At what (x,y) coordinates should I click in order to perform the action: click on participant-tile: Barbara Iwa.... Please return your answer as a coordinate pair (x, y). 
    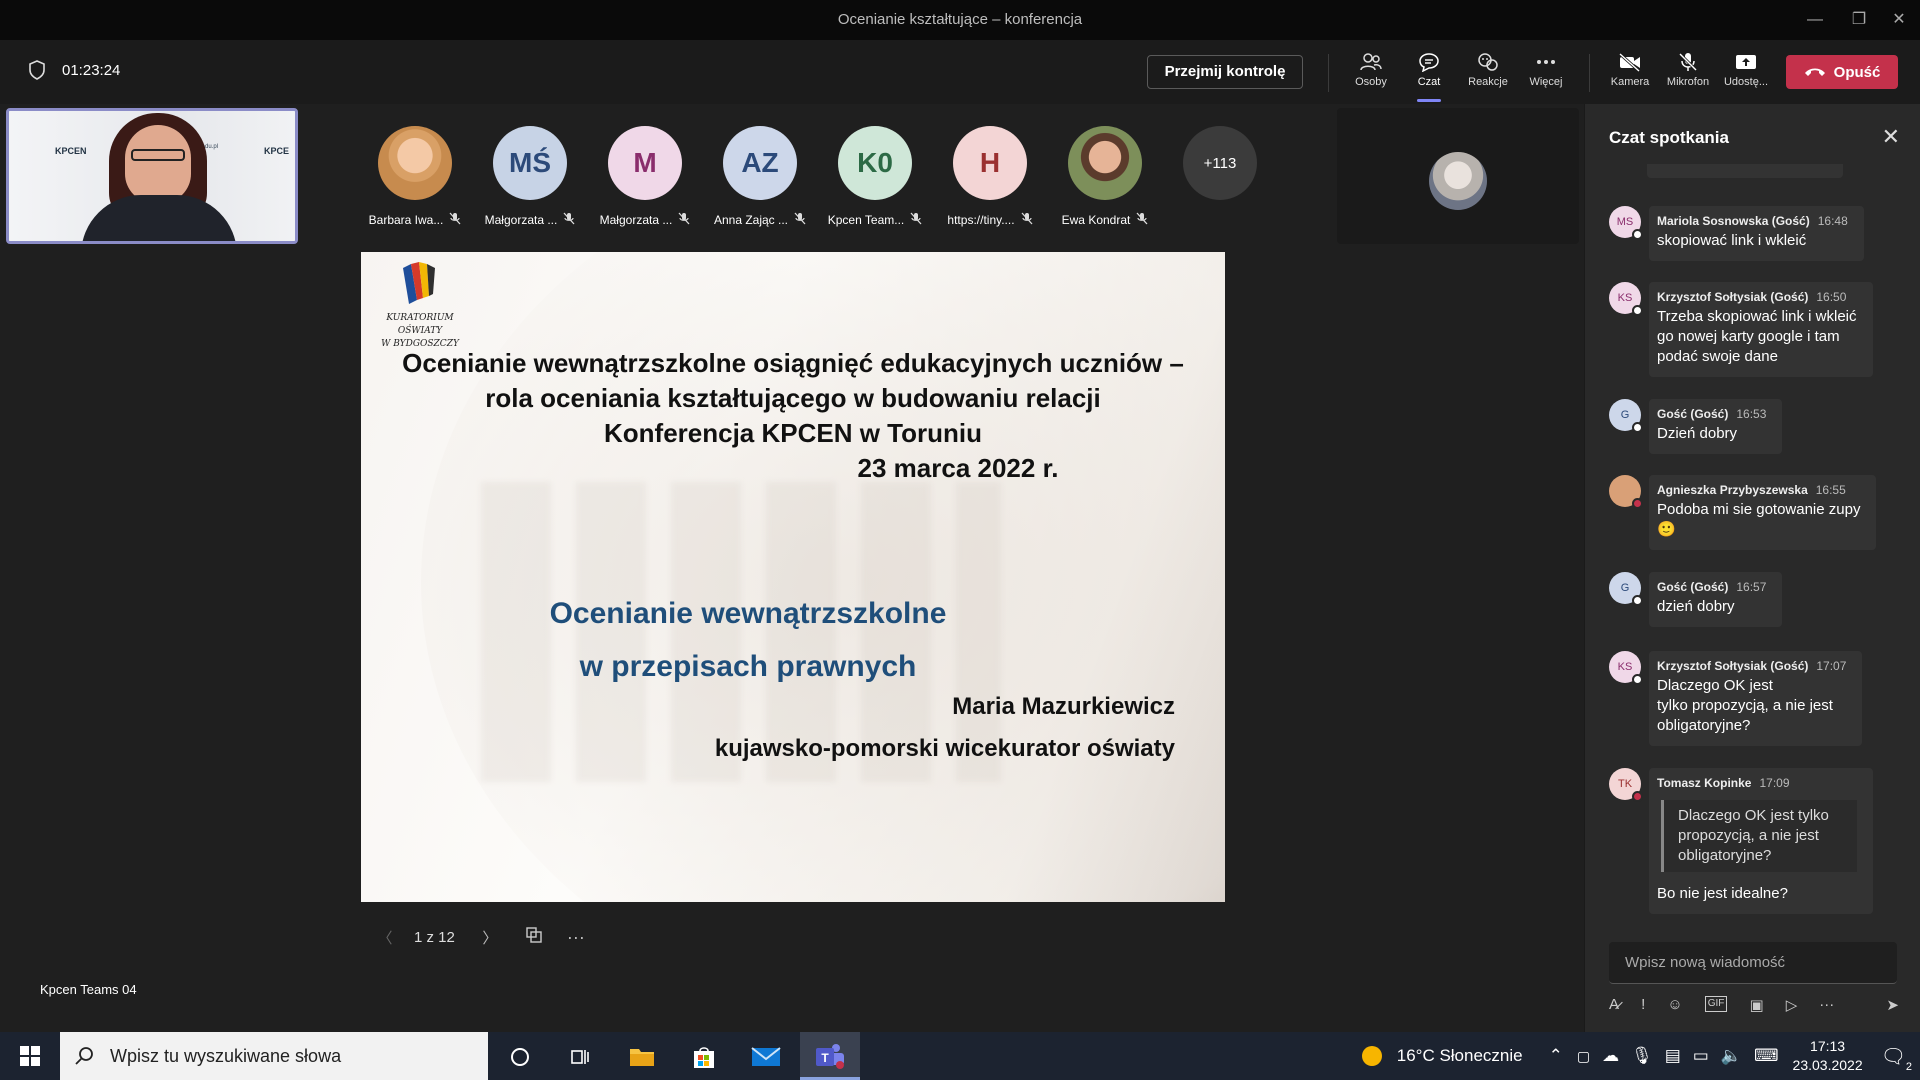
    Looking at the image, I should click on (415, 177).